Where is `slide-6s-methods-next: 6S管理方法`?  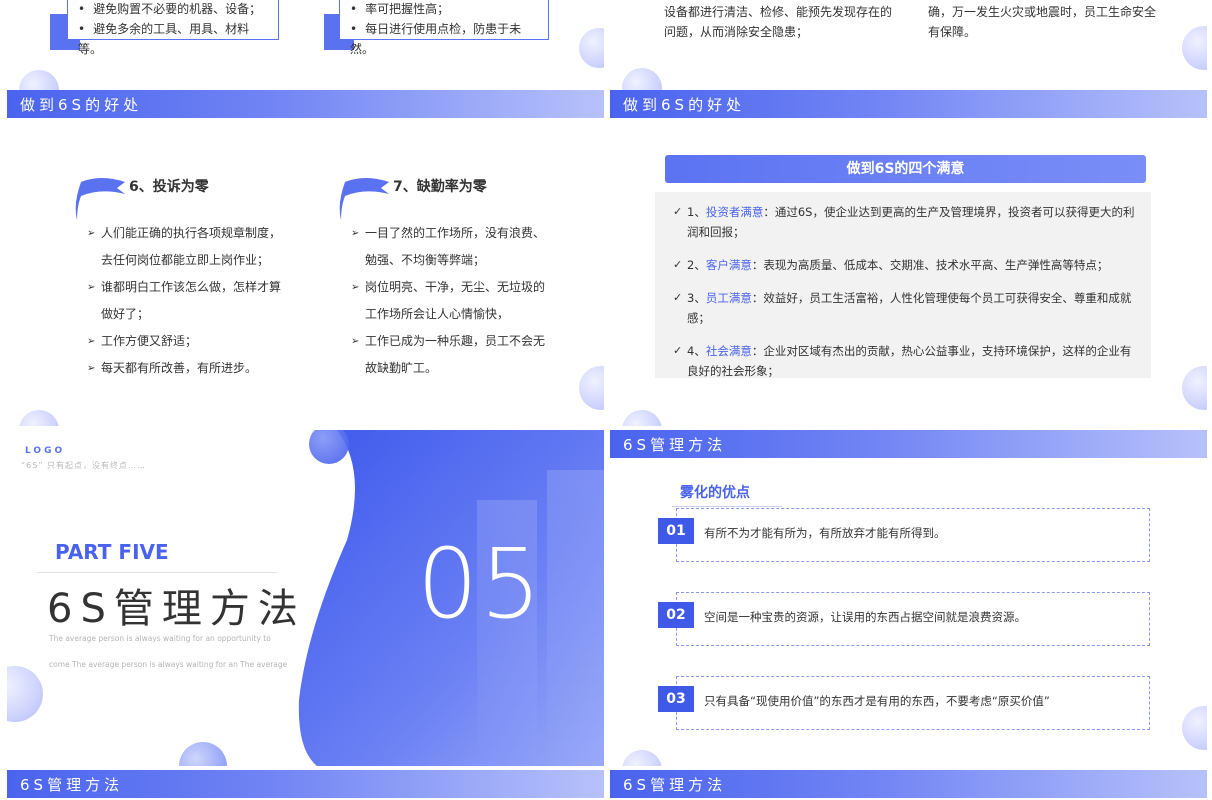
slide-6s-methods-next: 6S管理方法 is located at coordinates (305, 785).